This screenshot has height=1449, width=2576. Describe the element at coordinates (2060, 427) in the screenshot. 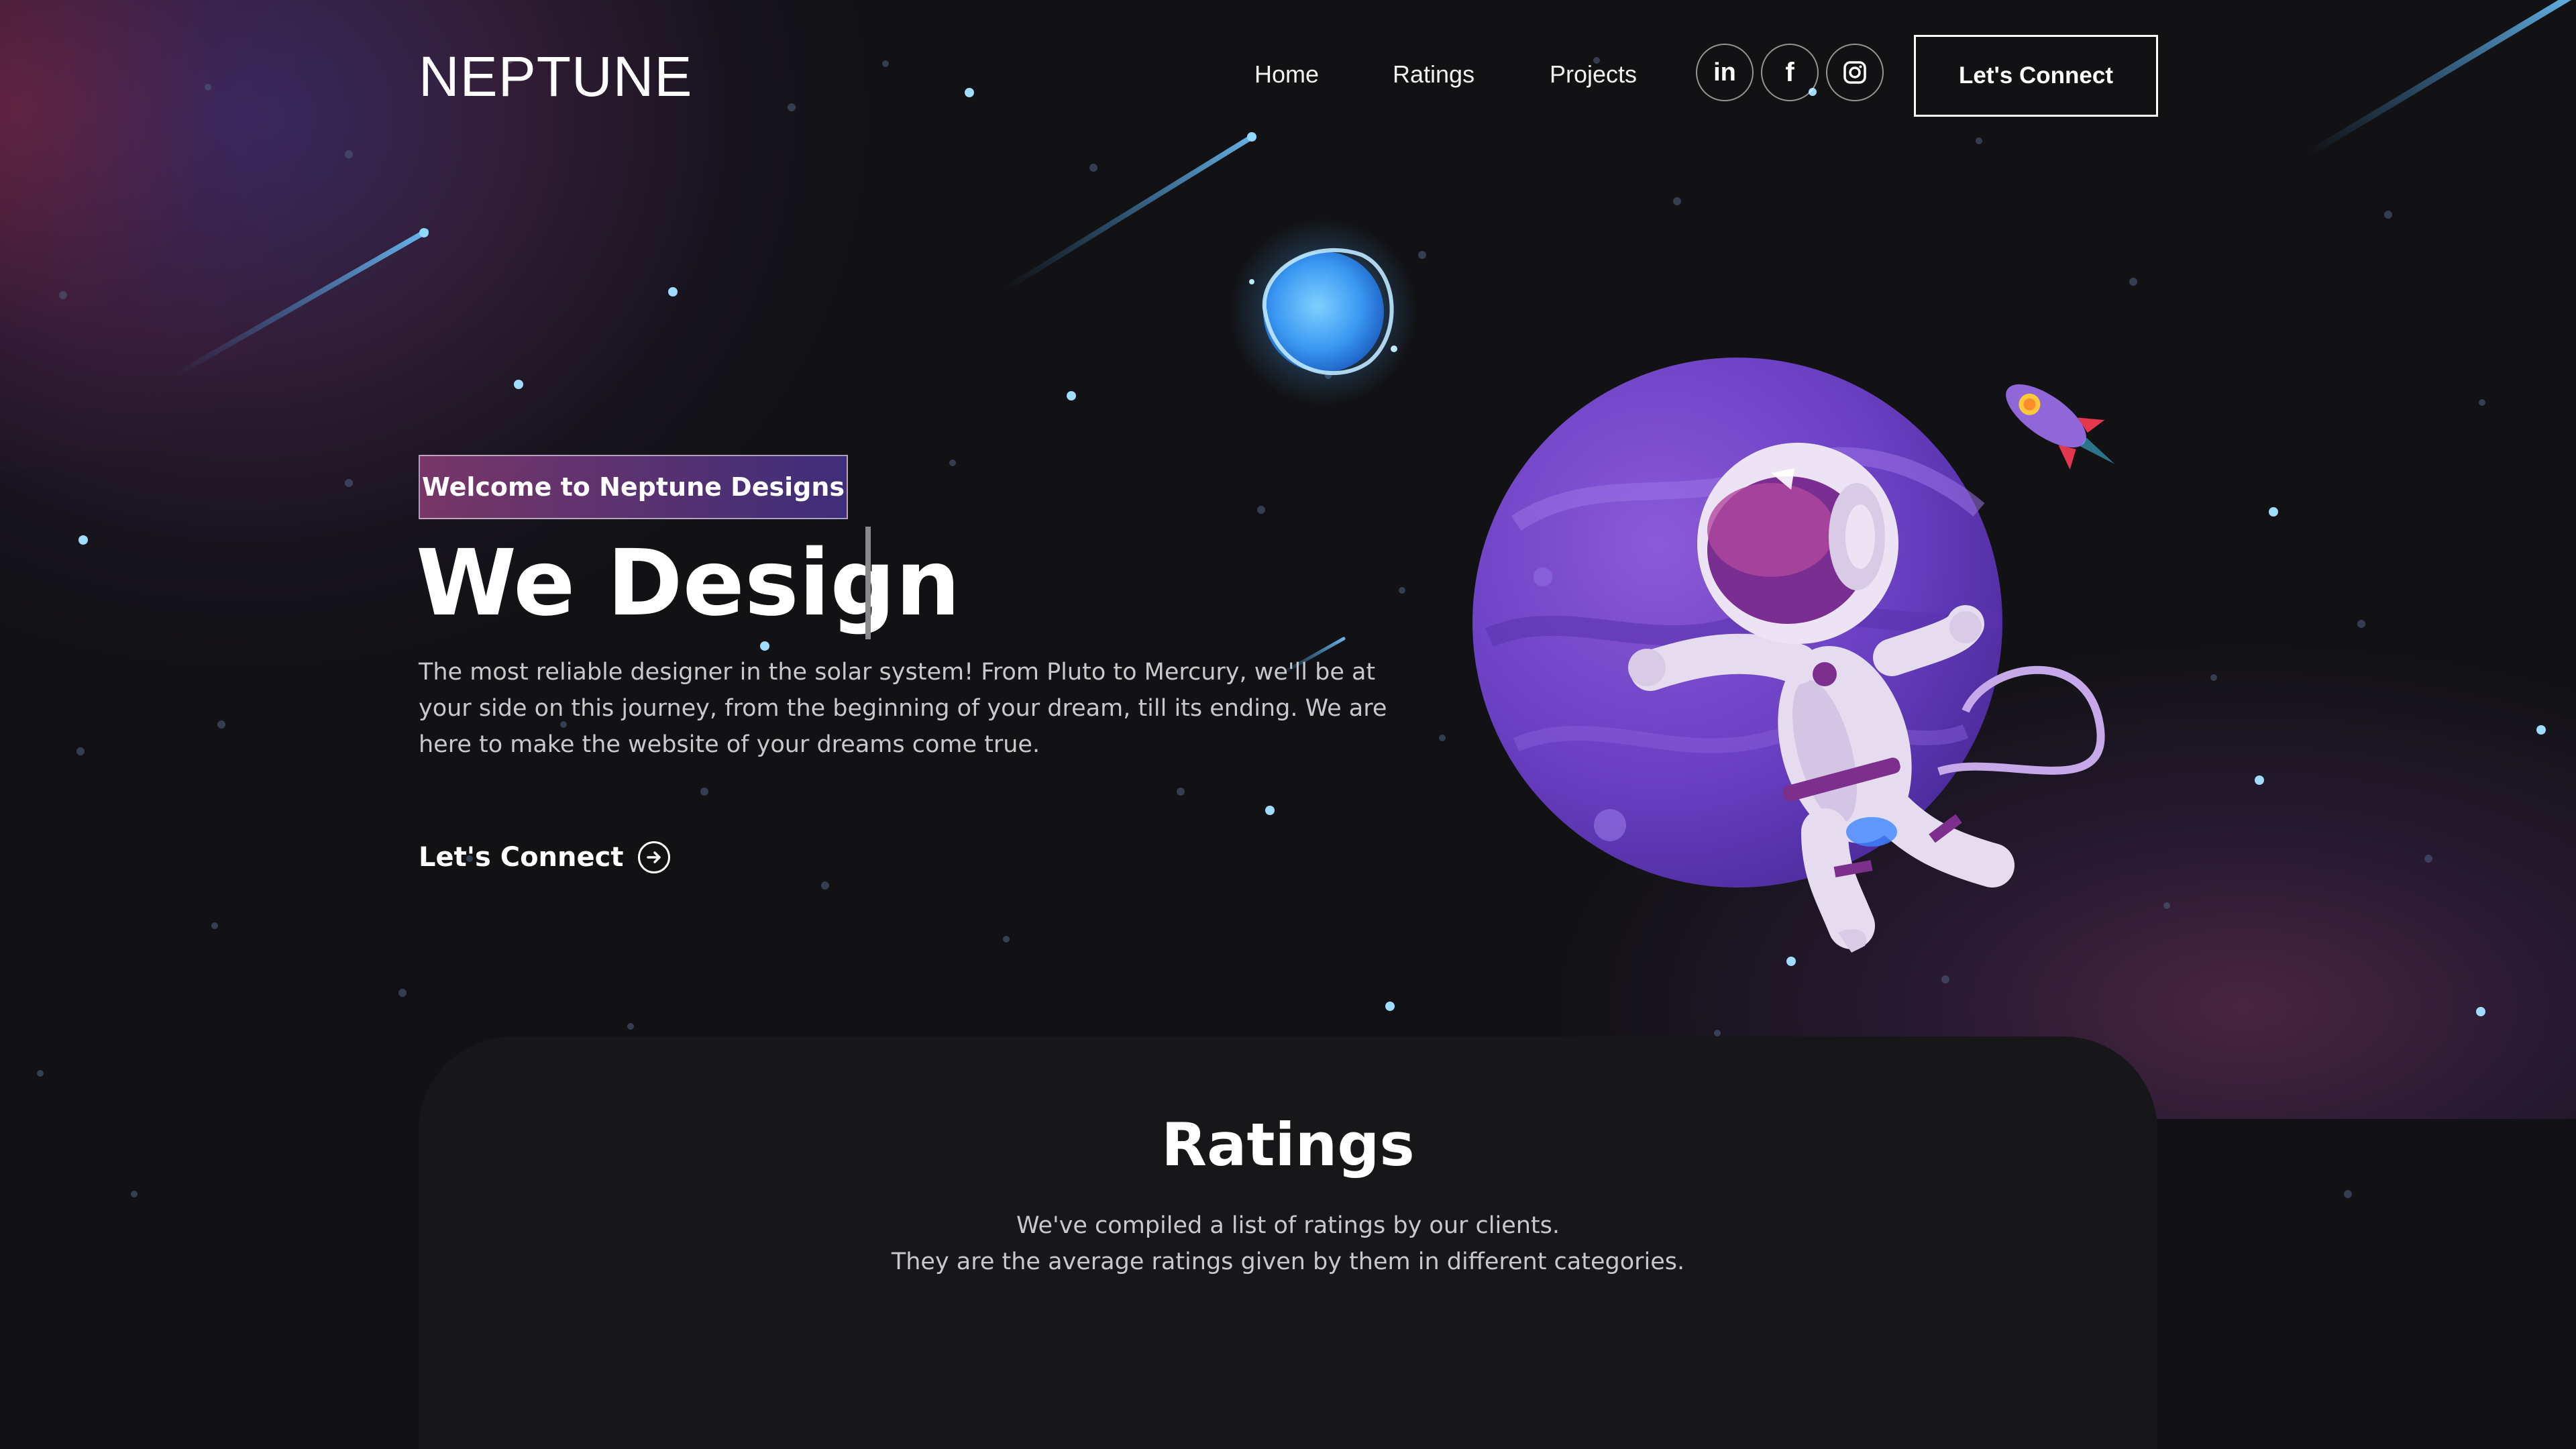

I see `rocket-illustration` at that location.